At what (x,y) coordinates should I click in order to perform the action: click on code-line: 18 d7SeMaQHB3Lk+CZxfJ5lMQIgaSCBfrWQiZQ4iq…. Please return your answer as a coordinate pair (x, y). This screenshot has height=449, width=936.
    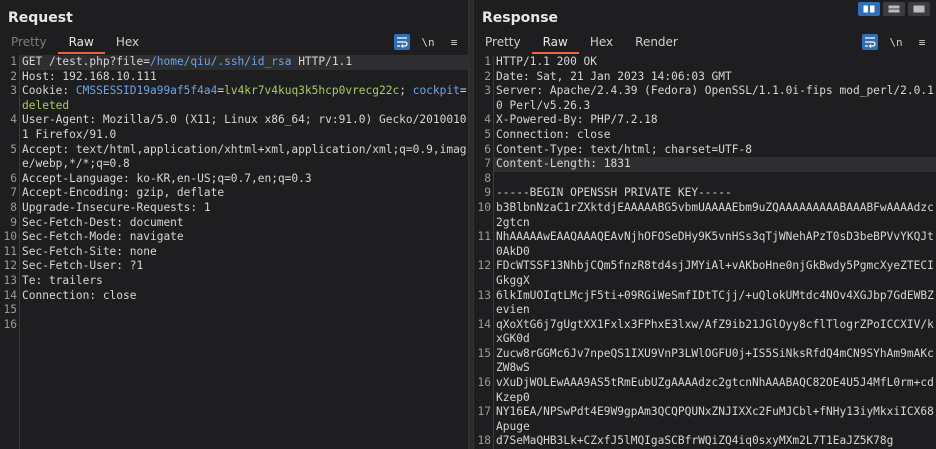
    Looking at the image, I should click on (705, 441).